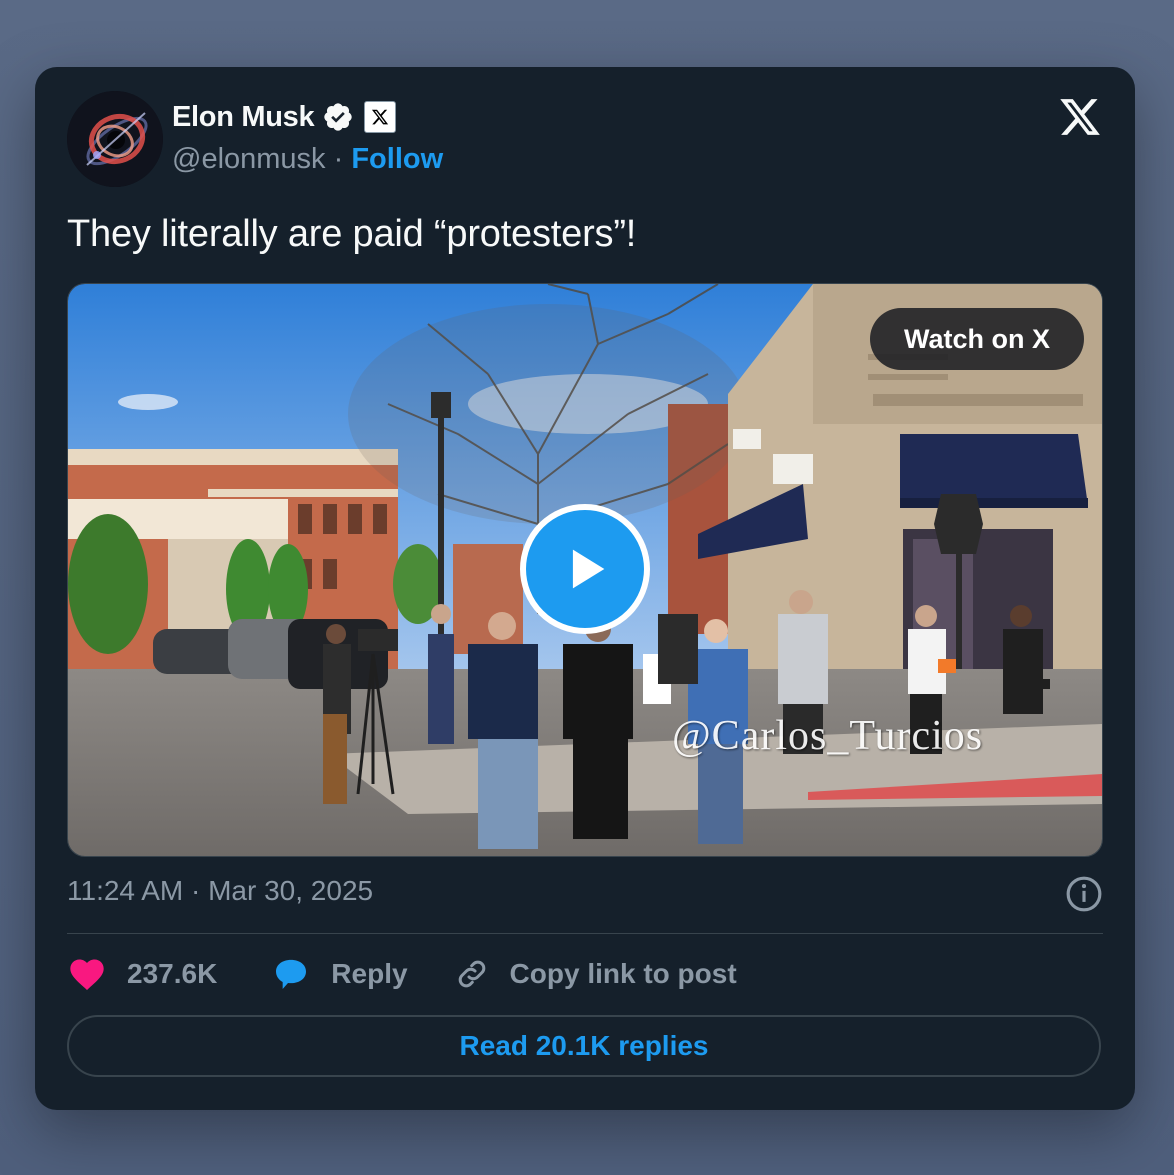  What do you see at coordinates (397, 159) in the screenshot?
I see `follow-button: Follow` at bounding box center [397, 159].